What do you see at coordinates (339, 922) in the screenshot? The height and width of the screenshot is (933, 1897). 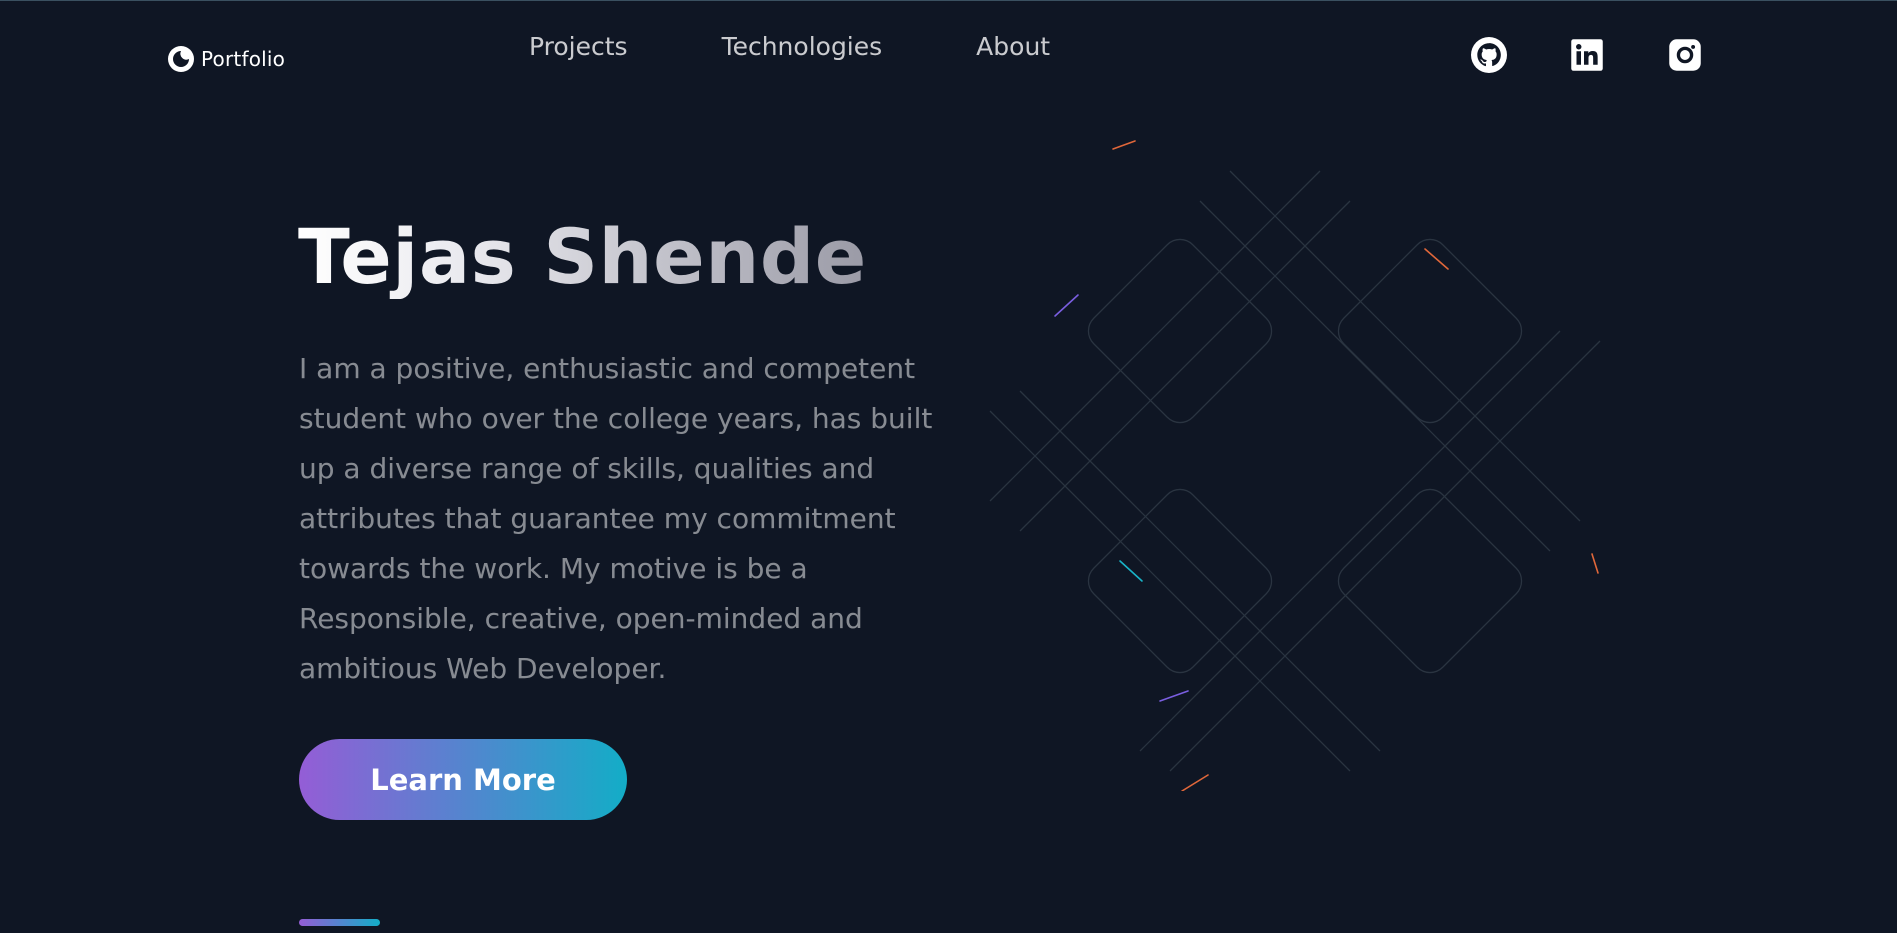 I see `section-divider` at bounding box center [339, 922].